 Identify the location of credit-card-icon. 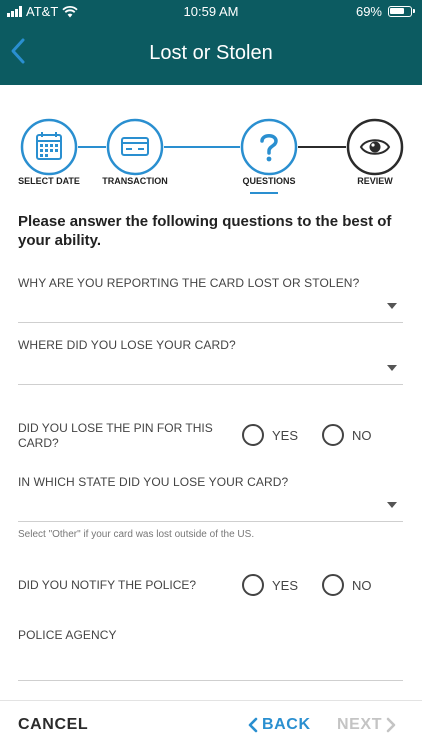
(135, 147).